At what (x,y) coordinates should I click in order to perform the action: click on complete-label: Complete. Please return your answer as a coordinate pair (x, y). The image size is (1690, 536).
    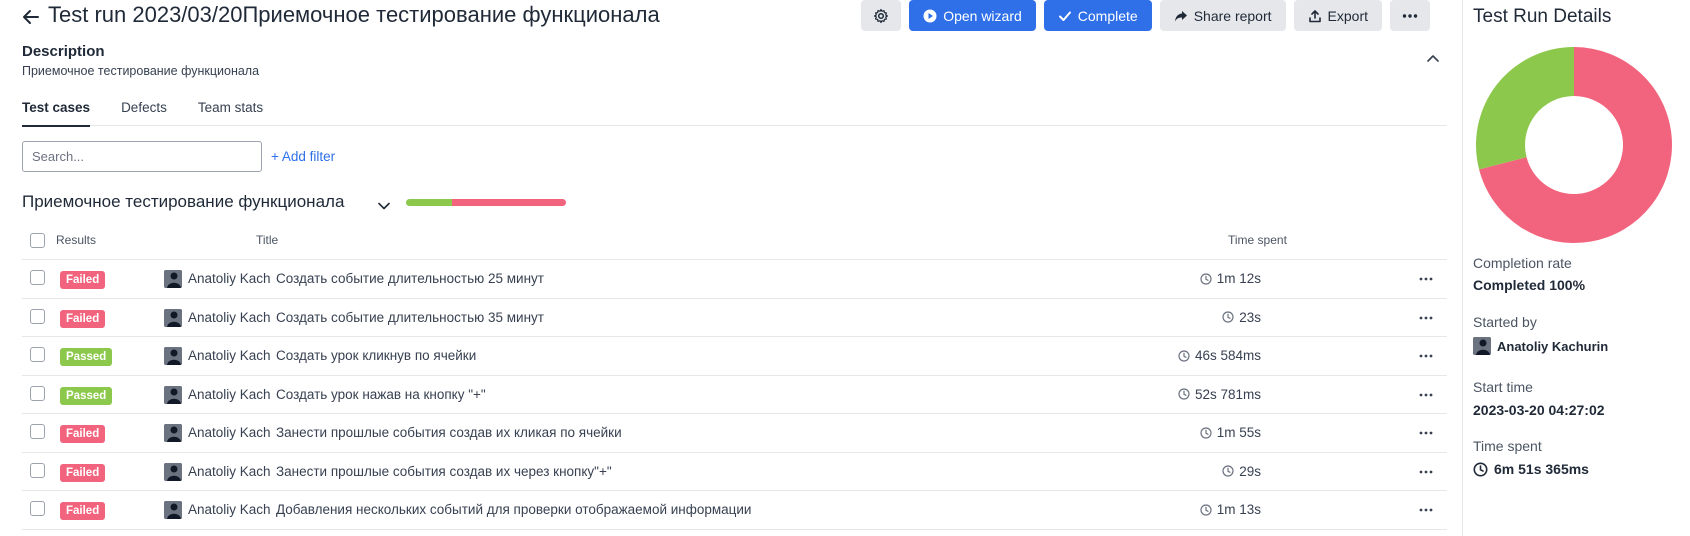
    Looking at the image, I should click on (1107, 15).